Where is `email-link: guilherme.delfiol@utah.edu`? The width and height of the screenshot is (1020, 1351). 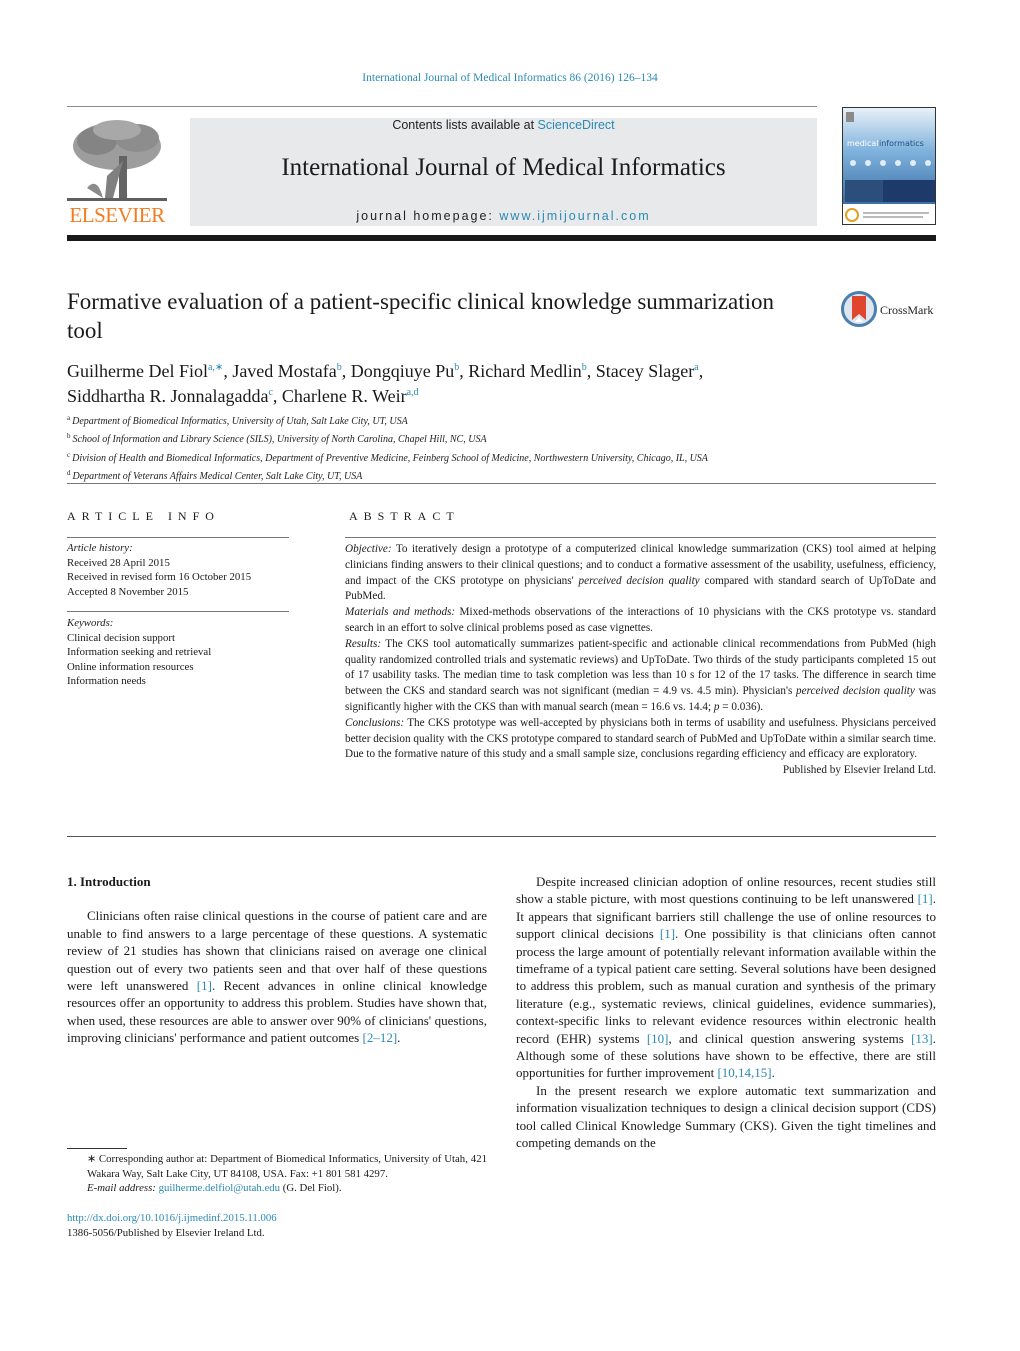
email-link: guilherme.delfiol@utah.edu is located at coordinates (219, 1188).